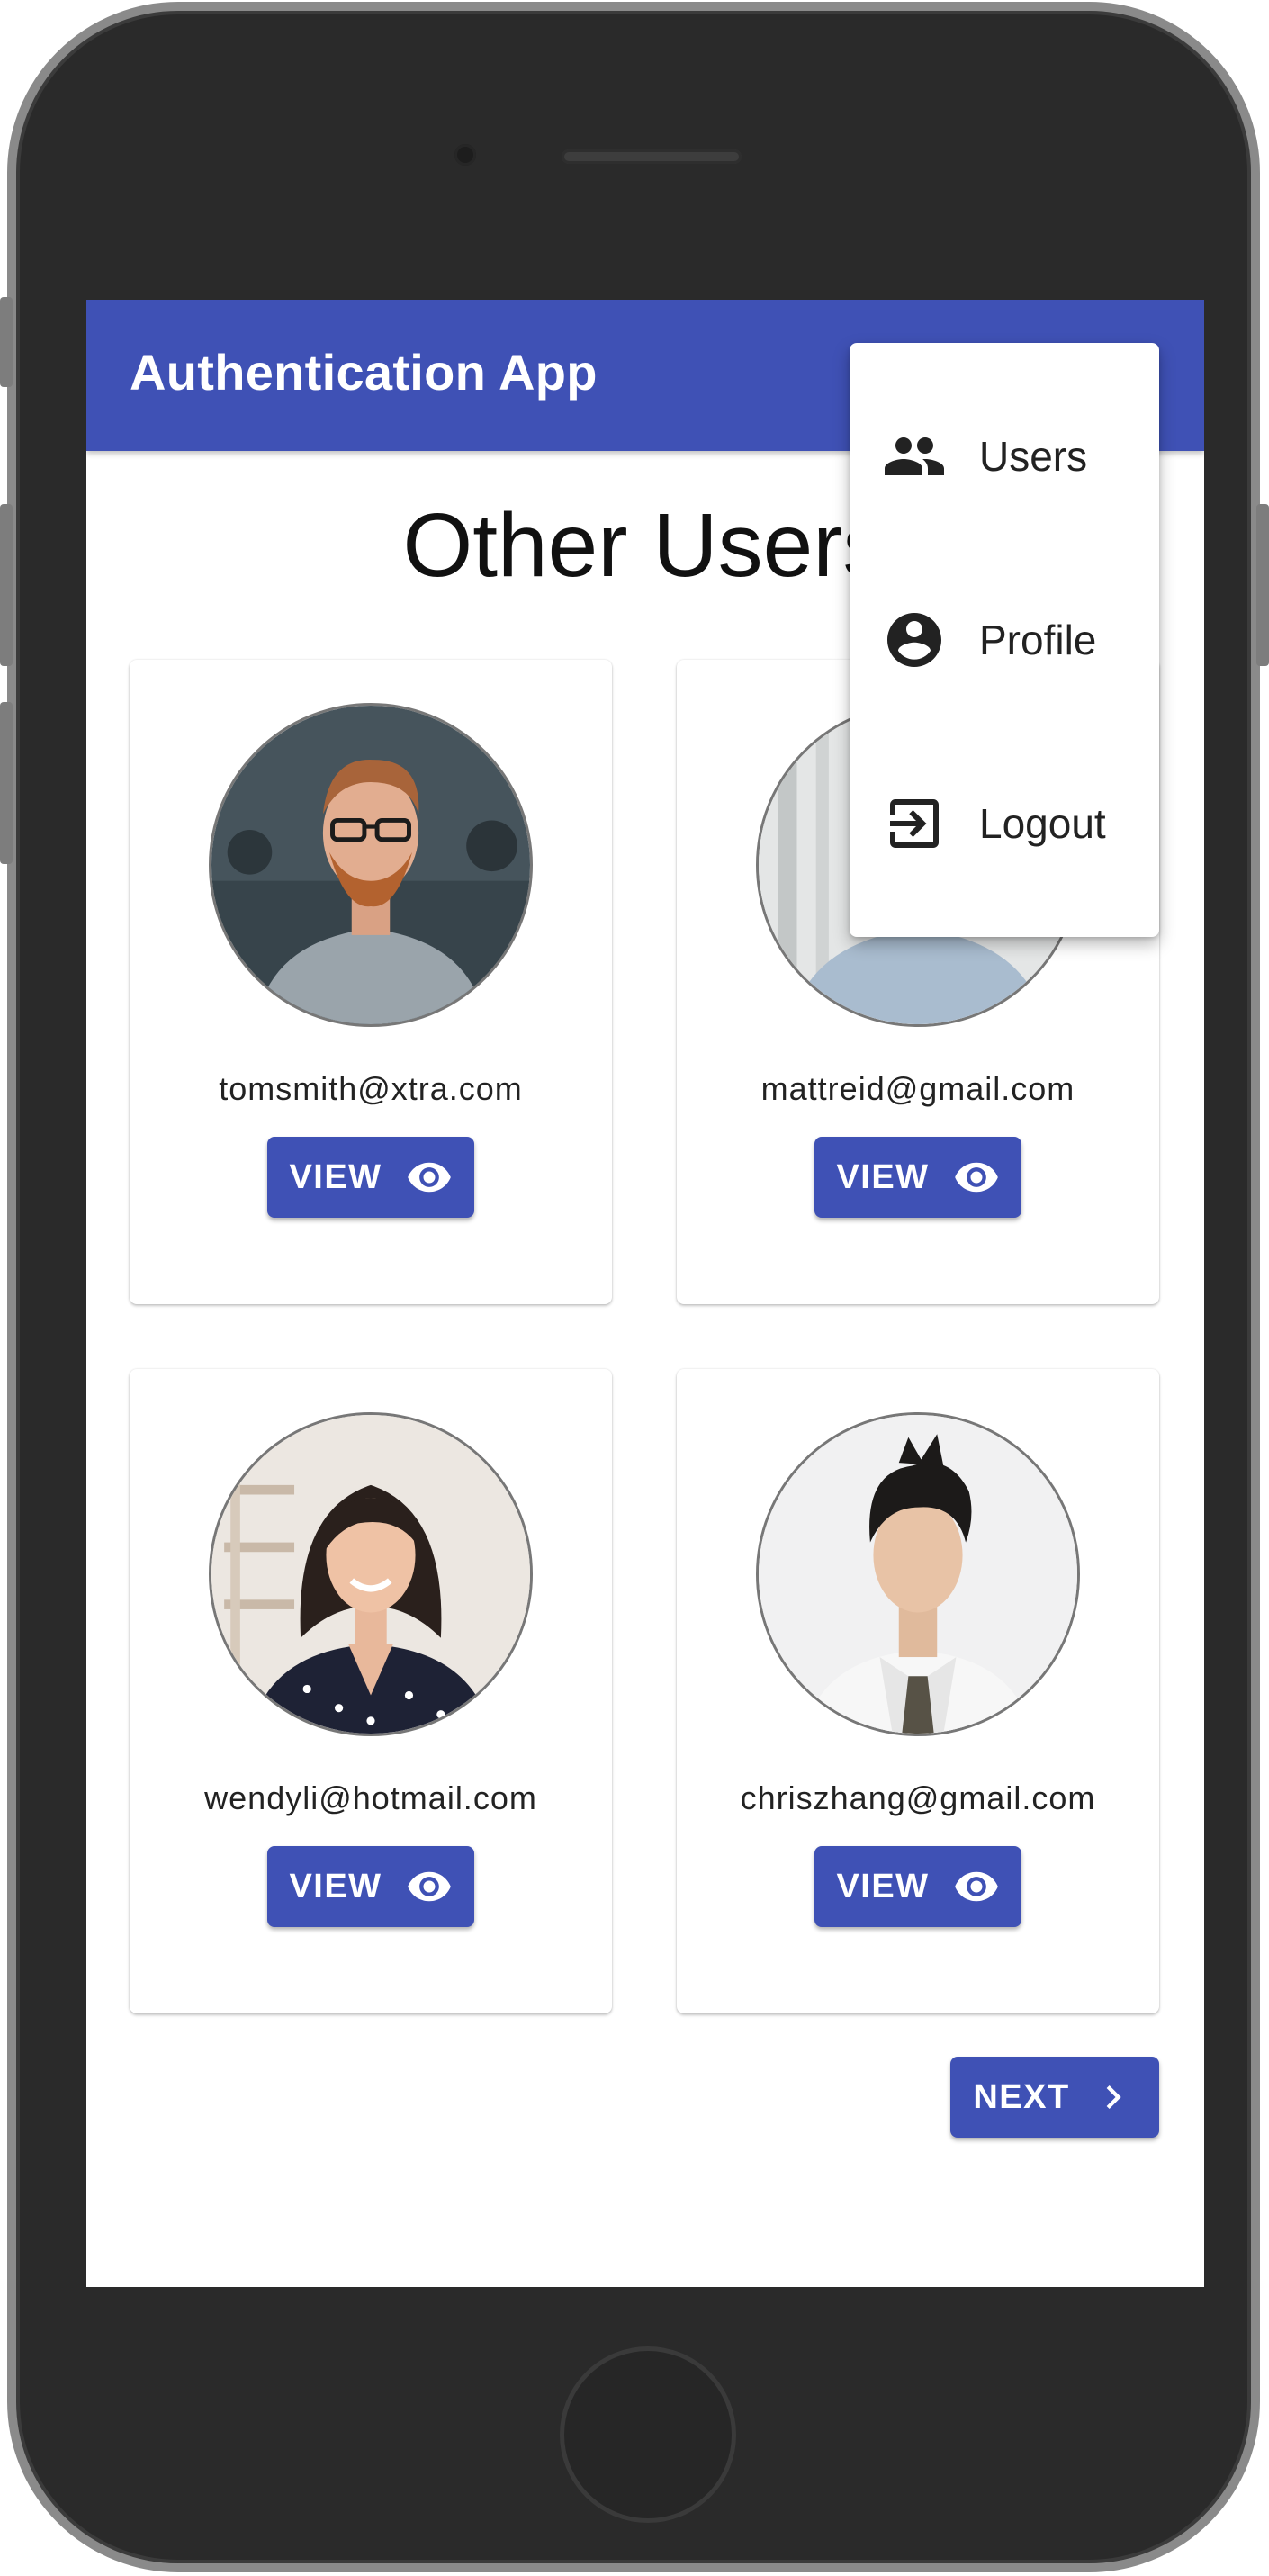 This screenshot has height=2576, width=1269. Describe the element at coordinates (918, 1797) in the screenshot. I see `user-email: chriszhang@gmail.com` at that location.